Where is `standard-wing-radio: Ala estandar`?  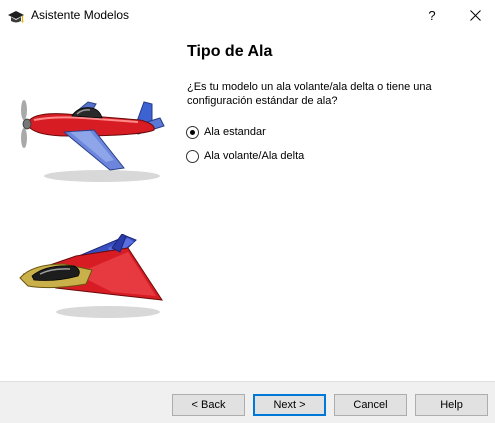 standard-wing-radio: Ala estandar is located at coordinates (226, 132).